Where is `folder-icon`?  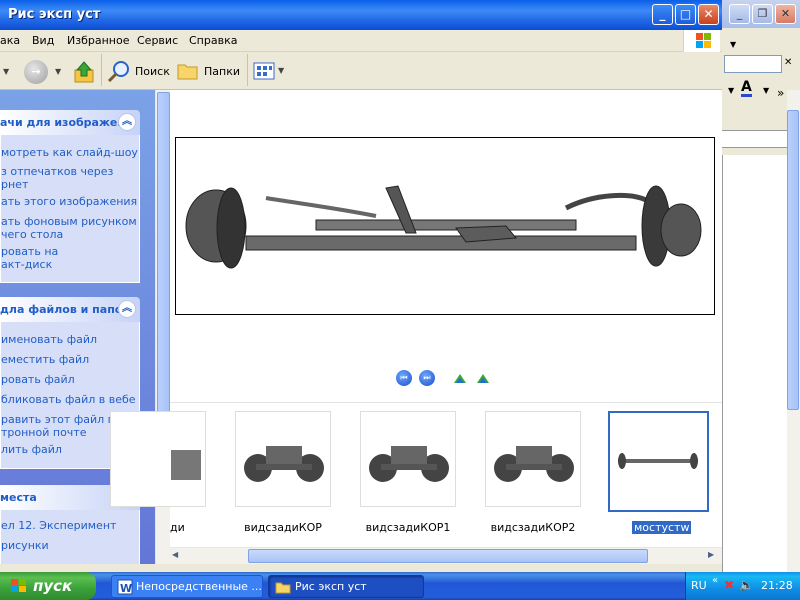
folder-icon is located at coordinates (283, 588).